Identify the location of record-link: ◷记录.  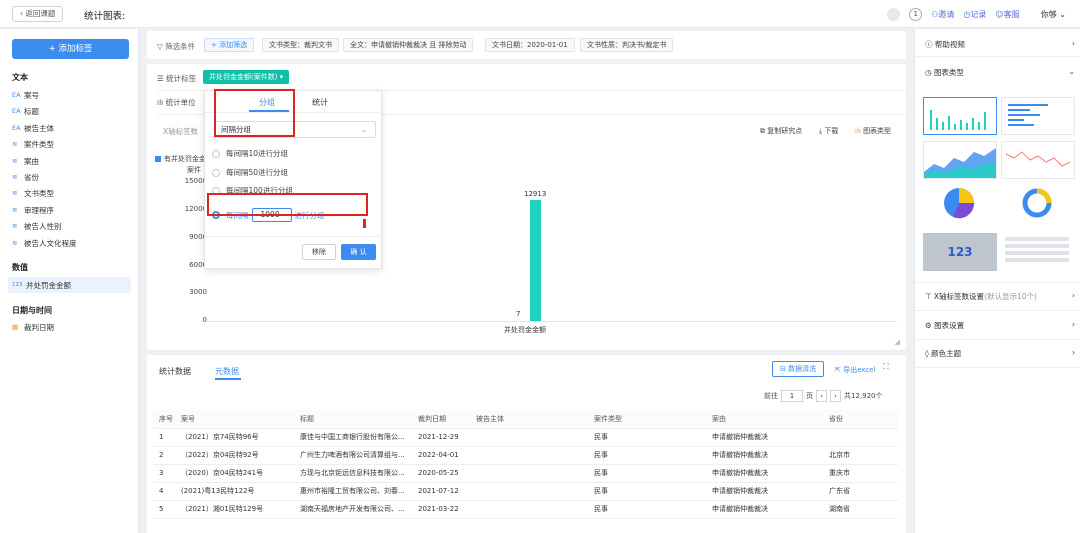
(974, 14).